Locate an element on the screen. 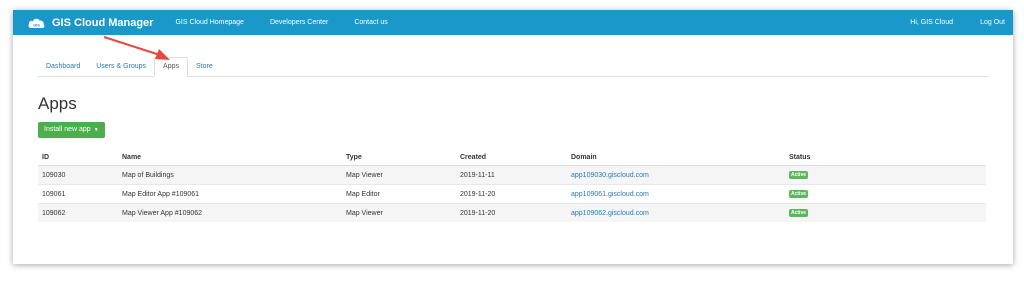 The image size is (1024, 281). cell-id: 109062 is located at coordinates (78, 212).